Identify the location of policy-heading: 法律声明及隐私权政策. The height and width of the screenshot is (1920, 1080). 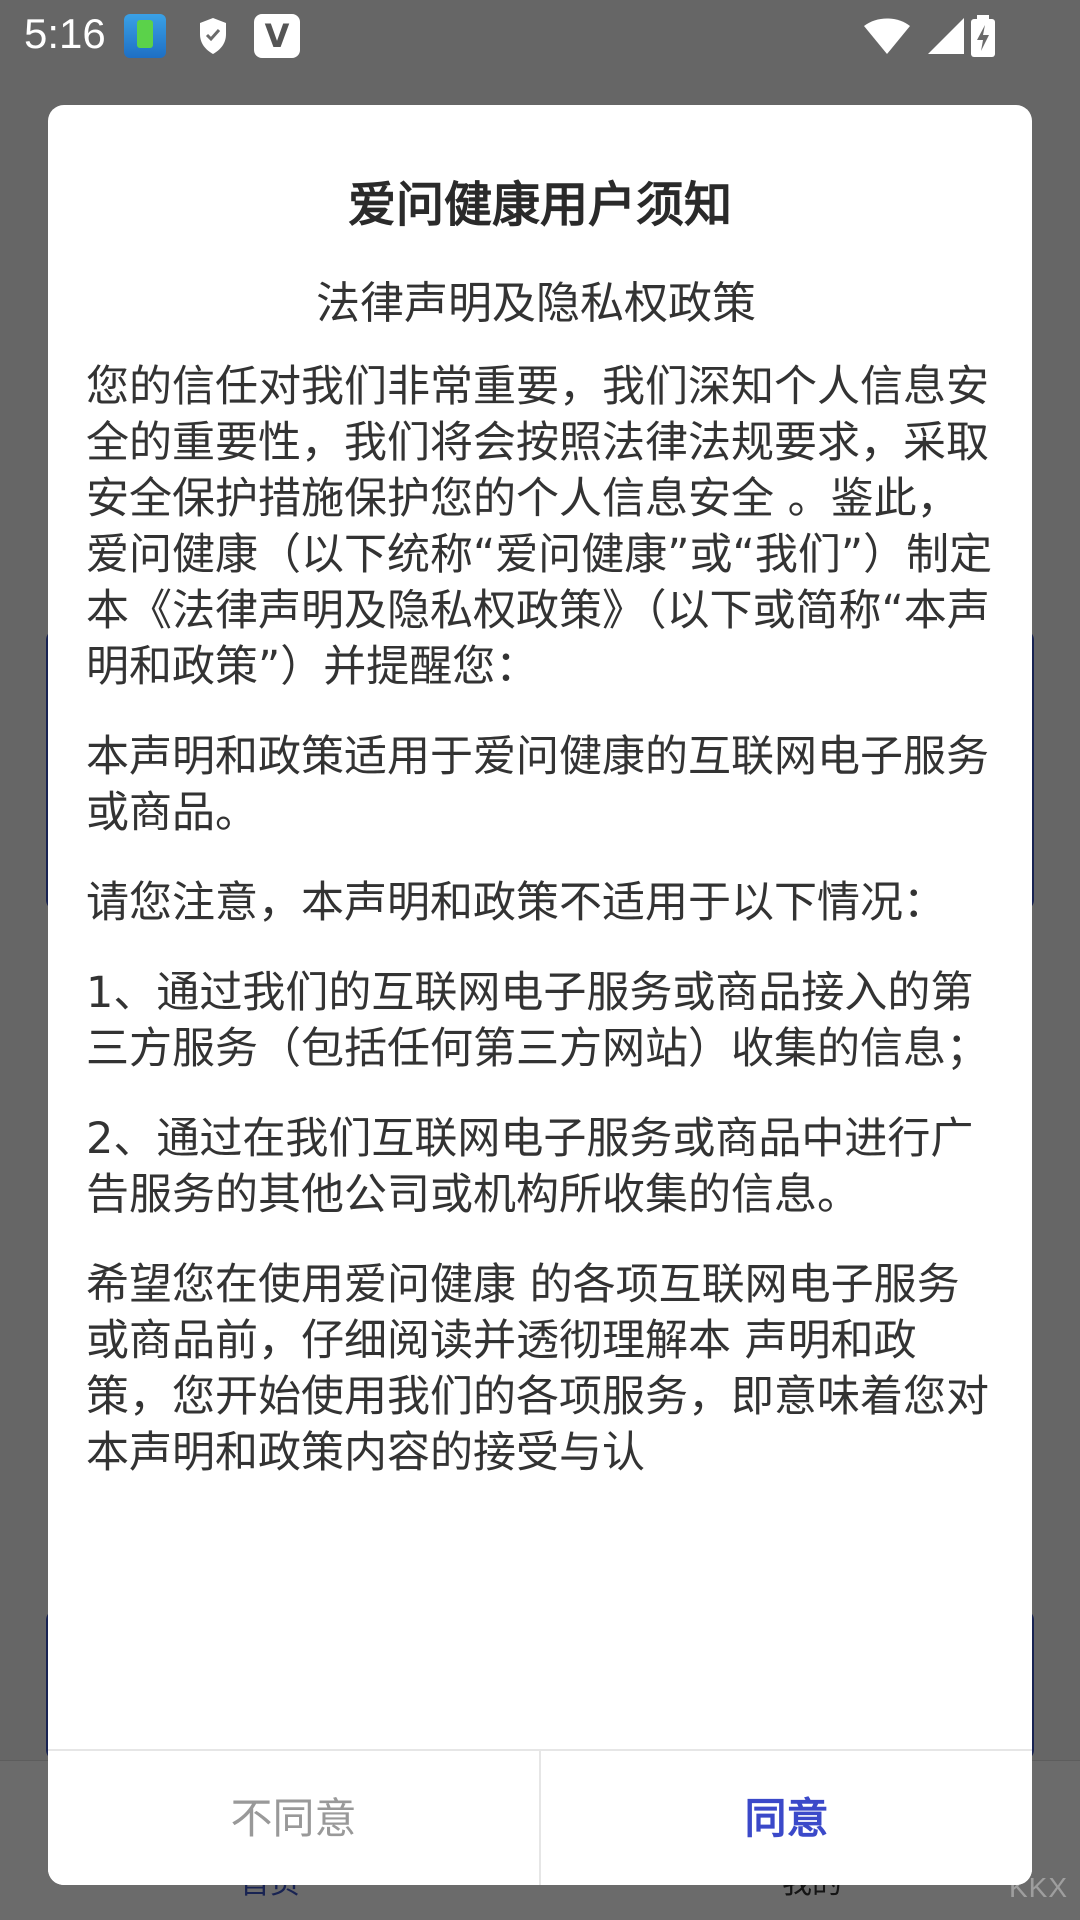
(536, 303).